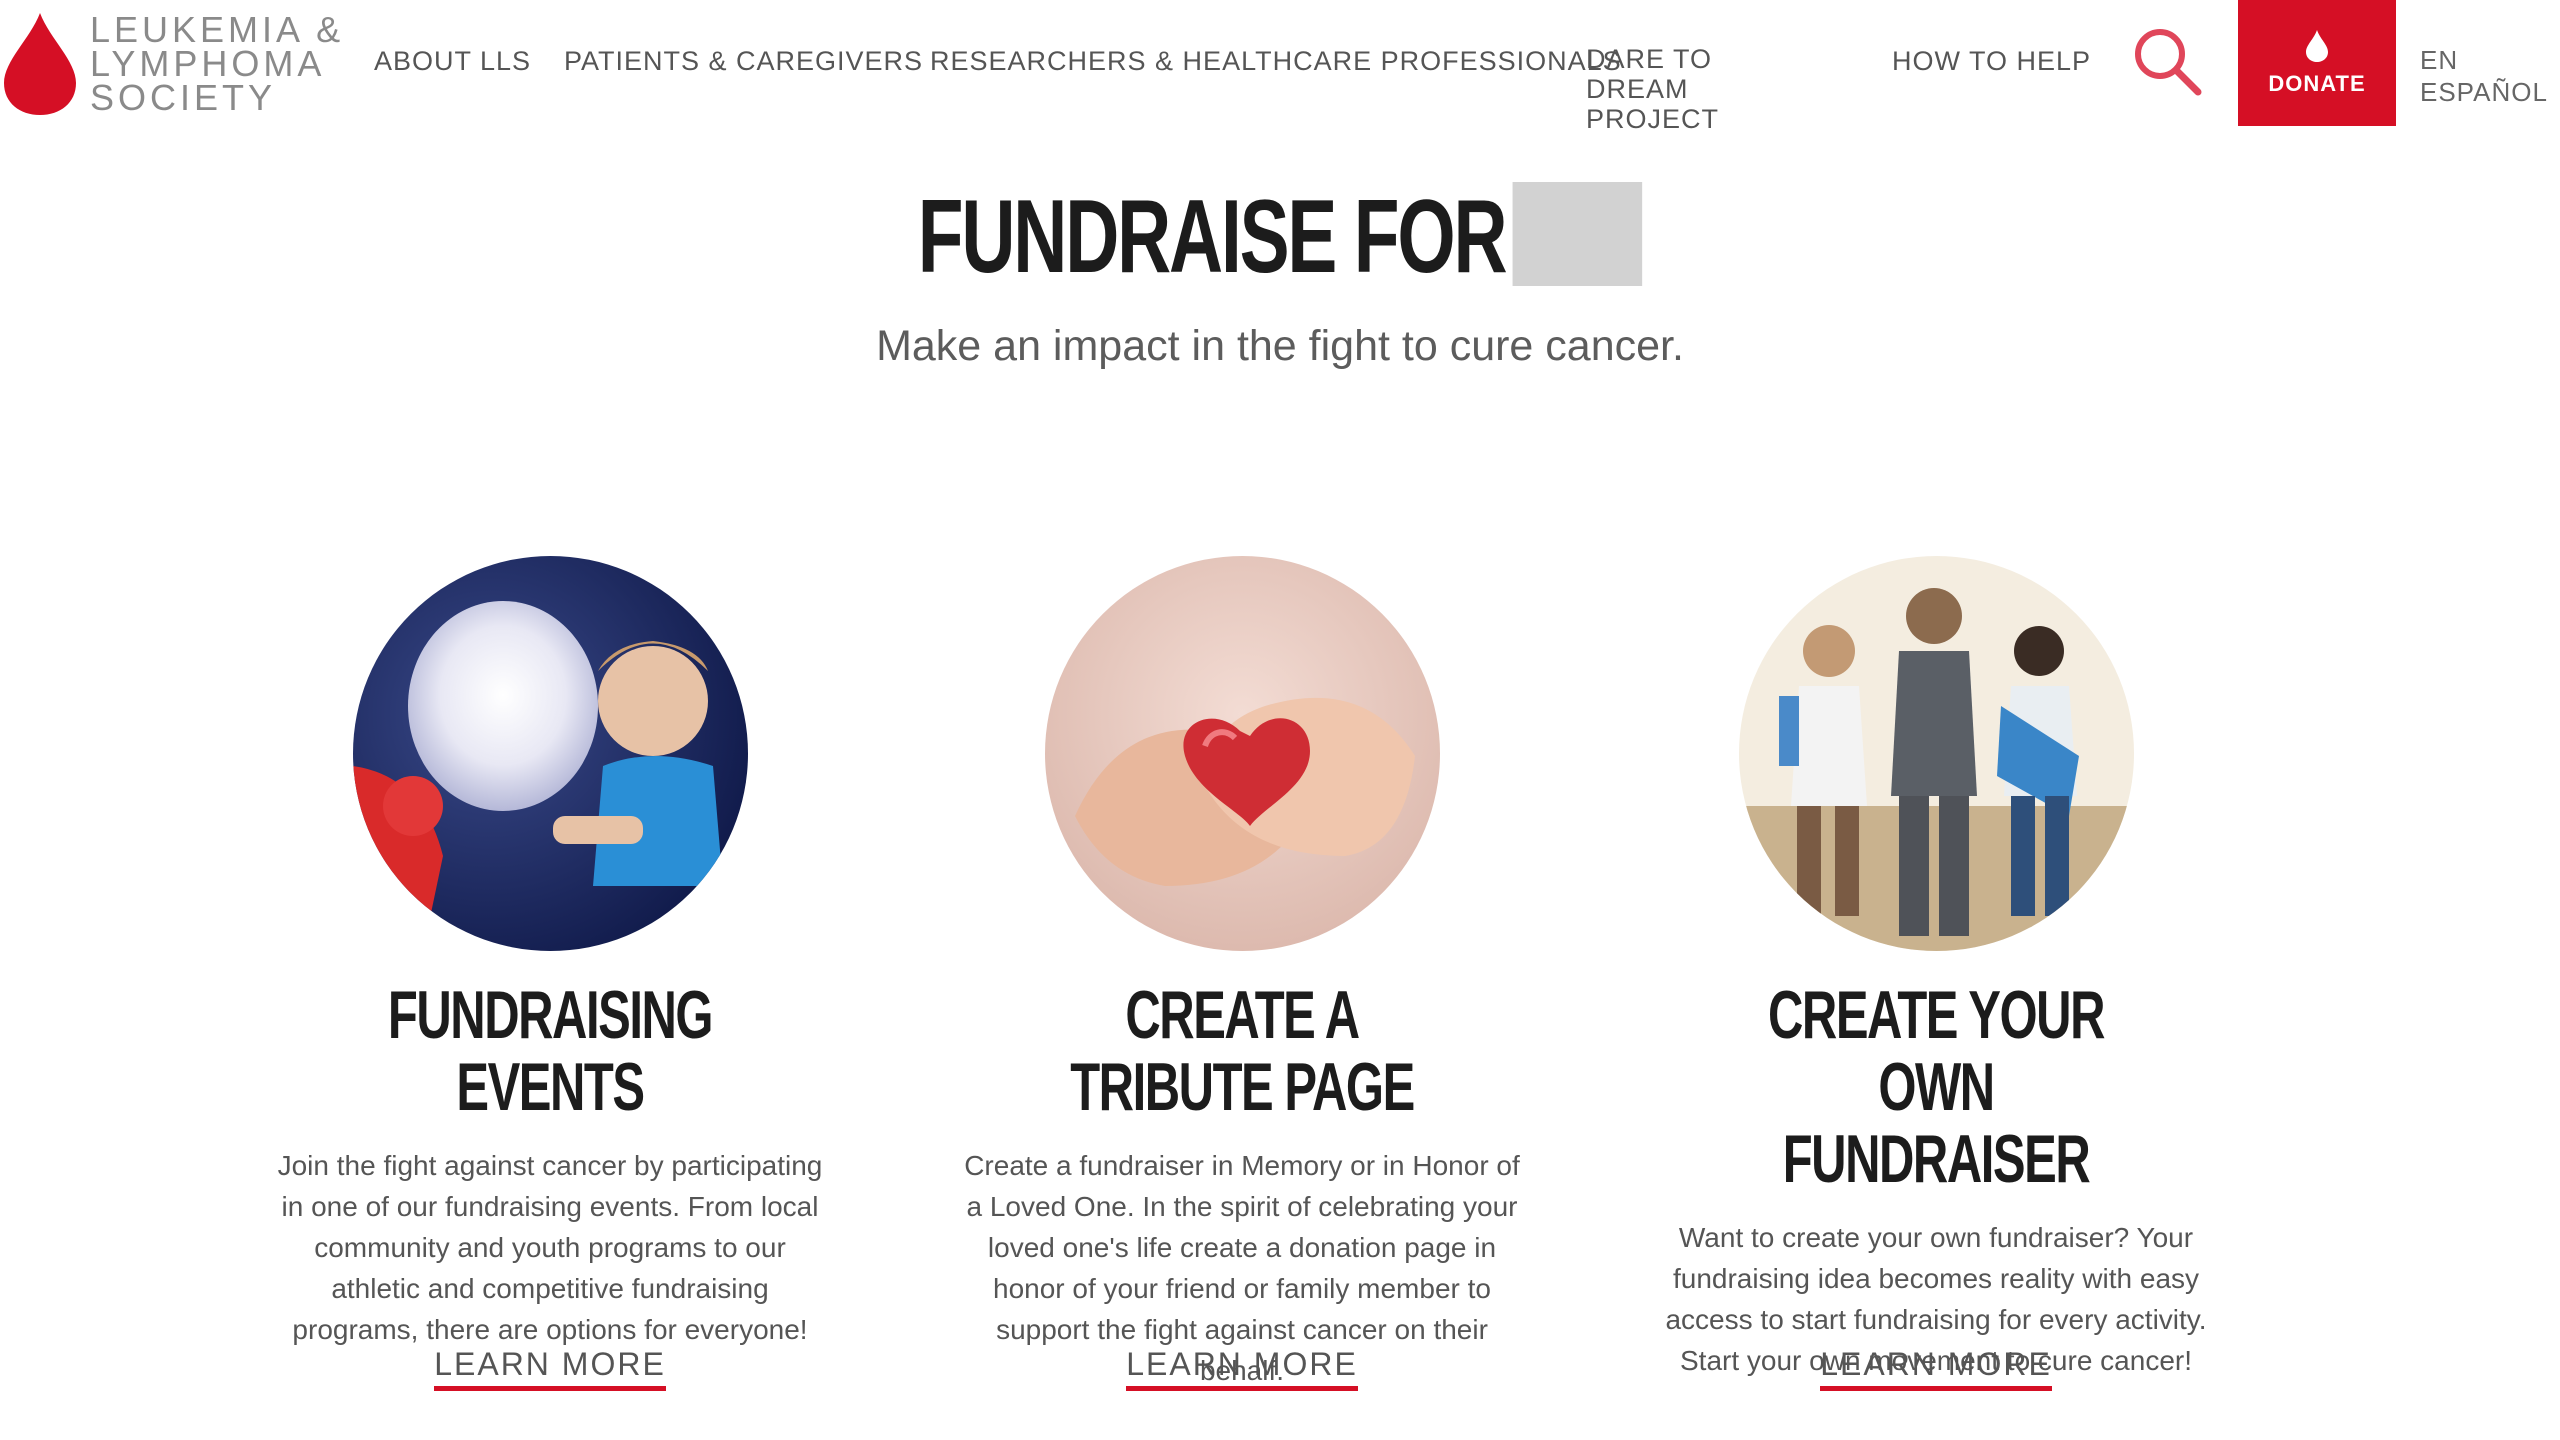 This screenshot has width=2560, height=1440. What do you see at coordinates (1276, 61) in the screenshot?
I see `nav-researchers-professionals: RESEARCHERS & HEALTHCARE PROFESSIONALS` at bounding box center [1276, 61].